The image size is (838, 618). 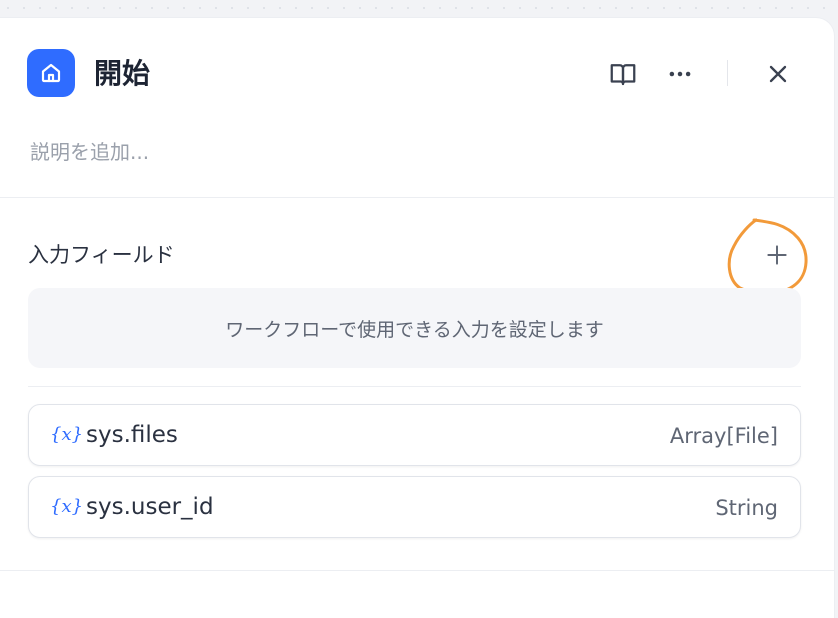 I want to click on close-button, so click(x=778, y=74).